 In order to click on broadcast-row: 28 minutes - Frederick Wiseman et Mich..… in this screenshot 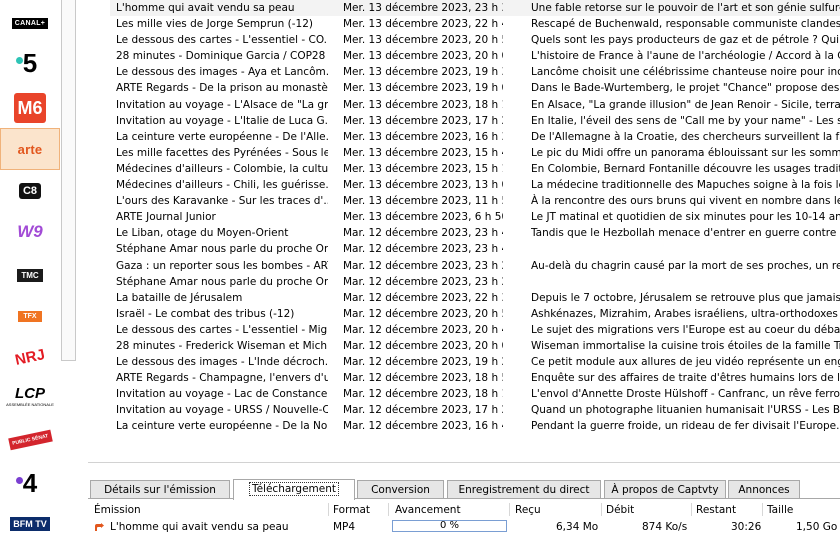, I will do `click(475, 346)`.